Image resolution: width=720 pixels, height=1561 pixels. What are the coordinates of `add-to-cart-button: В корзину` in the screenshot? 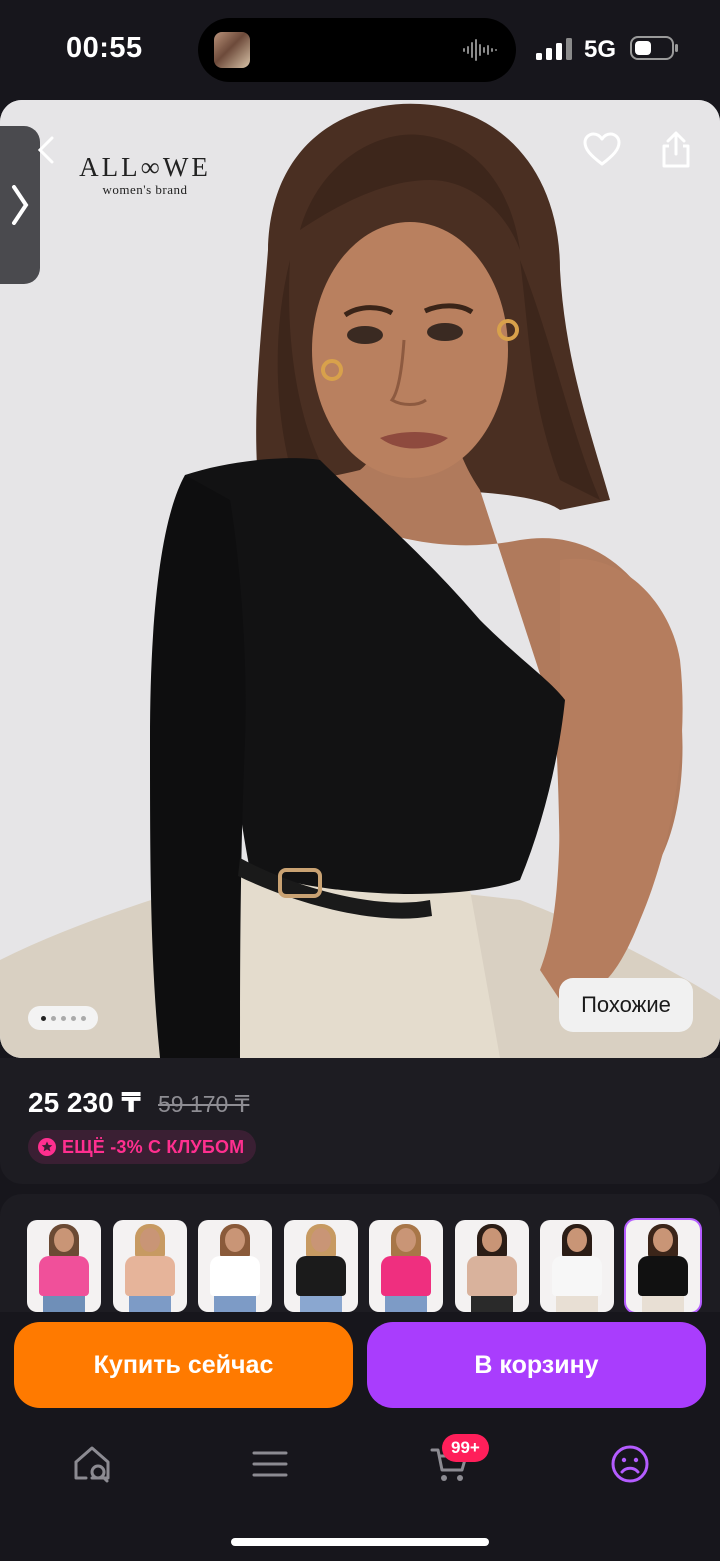 It's located at (536, 1365).